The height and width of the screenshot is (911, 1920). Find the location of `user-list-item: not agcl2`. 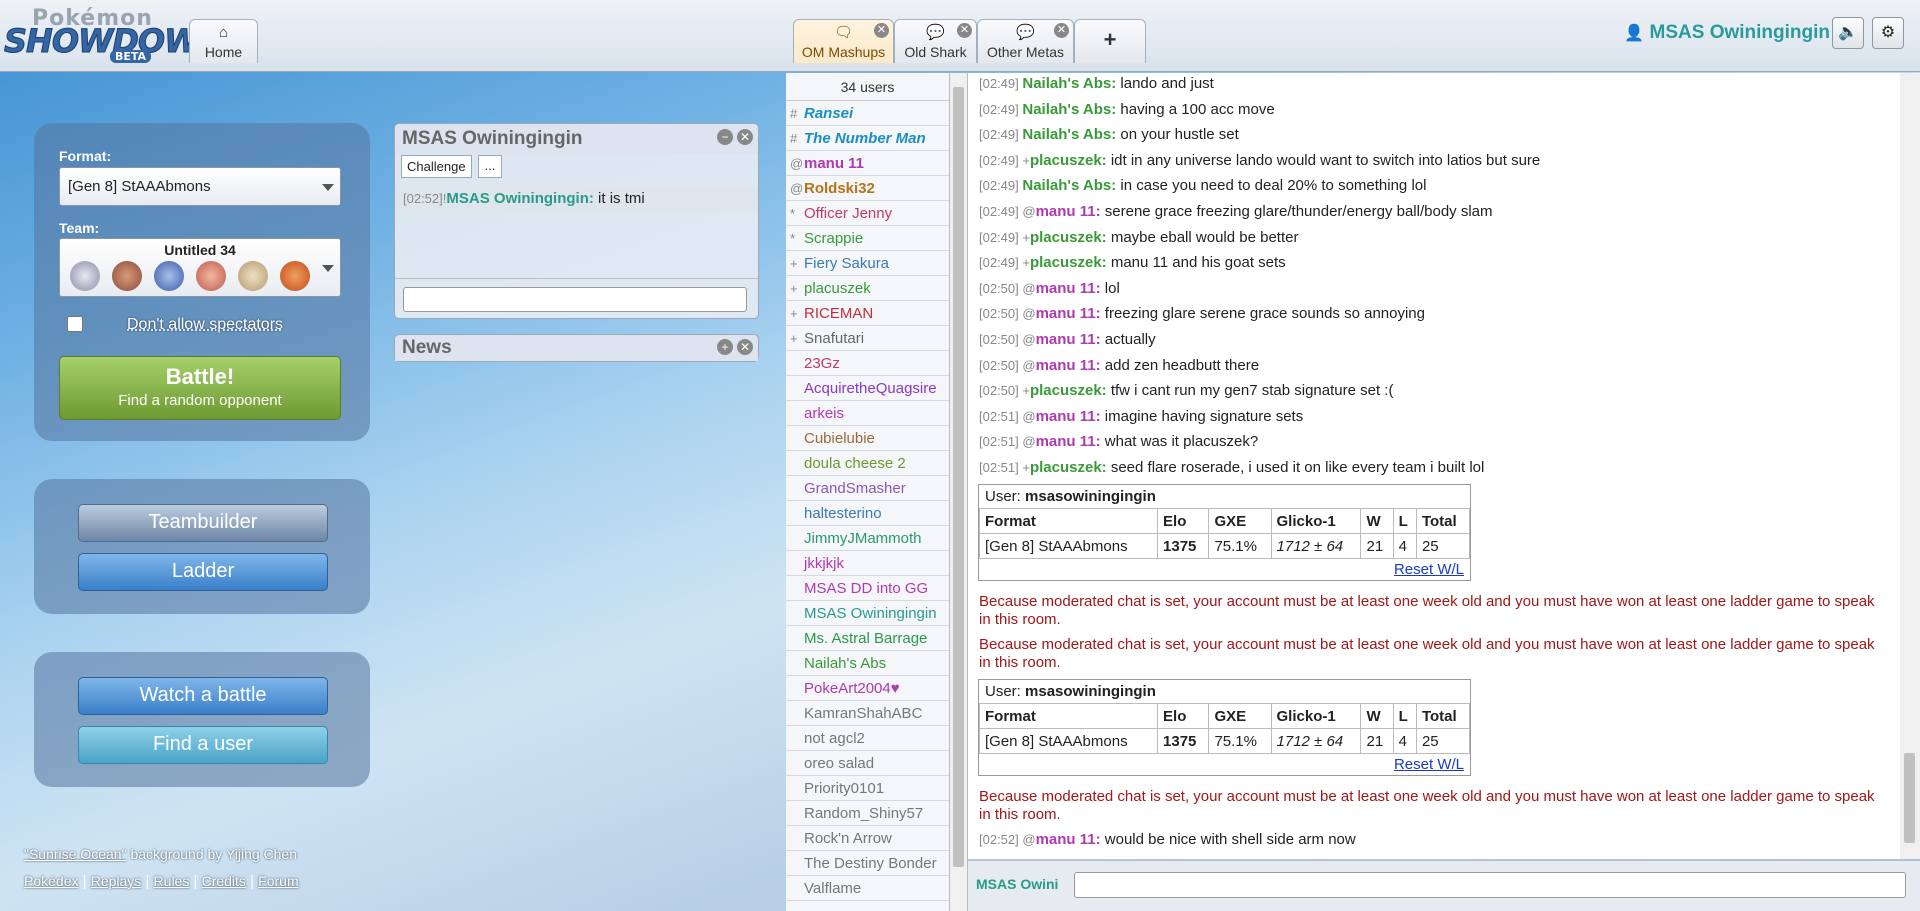

user-list-item: not agcl2 is located at coordinates (867, 738).